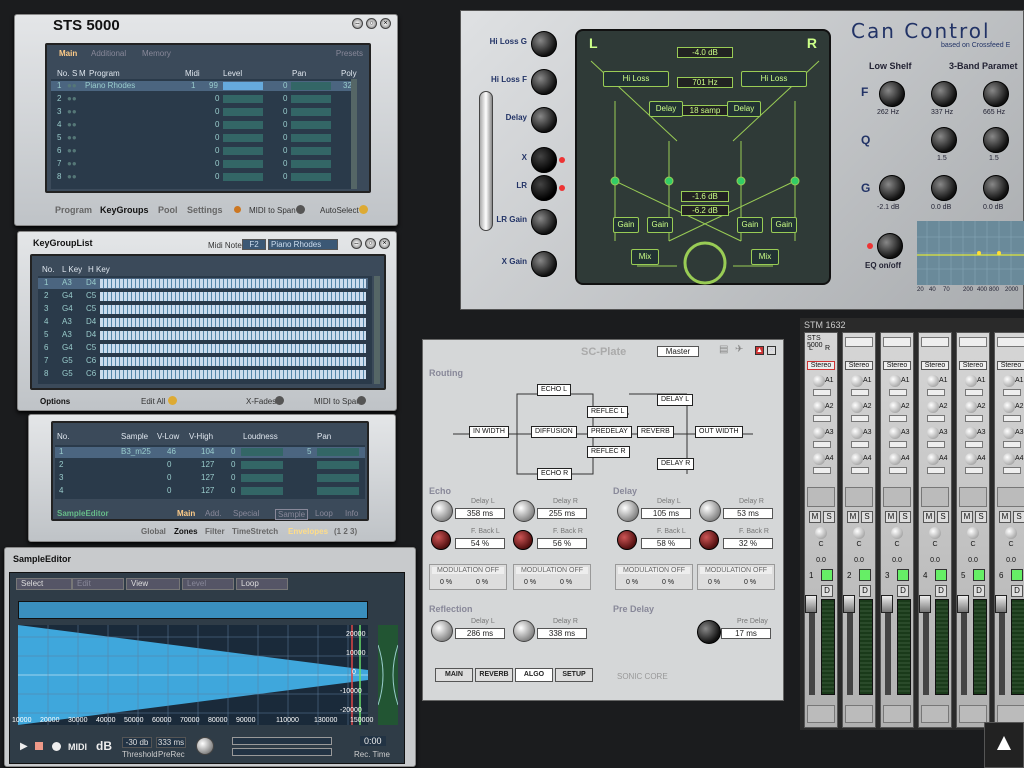  What do you see at coordinates (345, 531) in the screenshot?
I see `envelope-numbers: (1 2 3)` at bounding box center [345, 531].